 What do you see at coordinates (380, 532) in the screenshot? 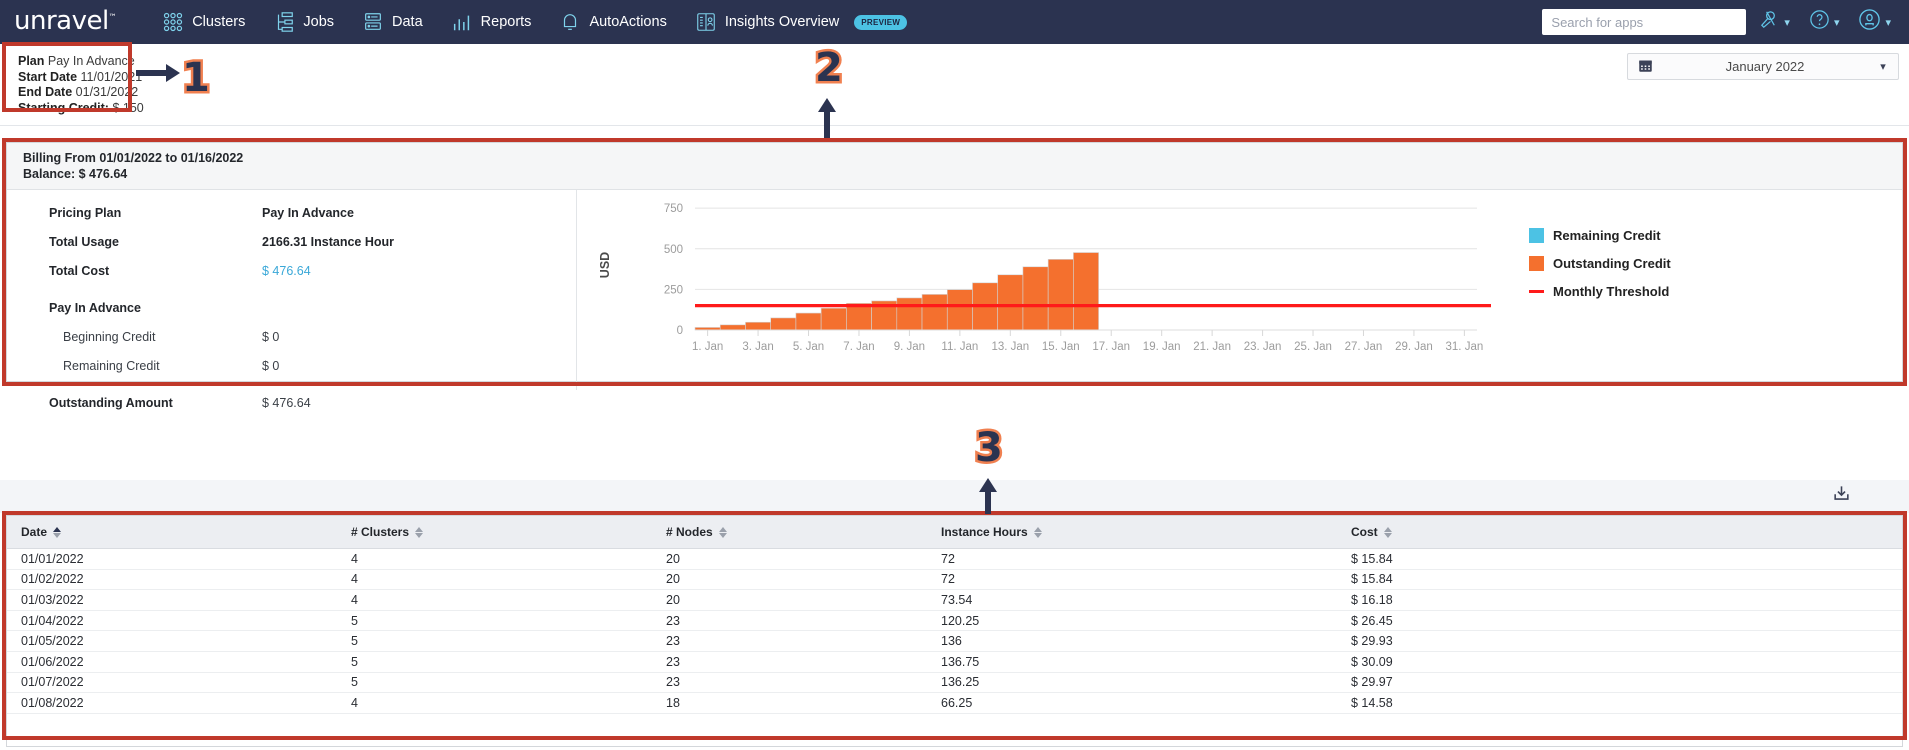
I see `column-label: # Clusters` at bounding box center [380, 532].